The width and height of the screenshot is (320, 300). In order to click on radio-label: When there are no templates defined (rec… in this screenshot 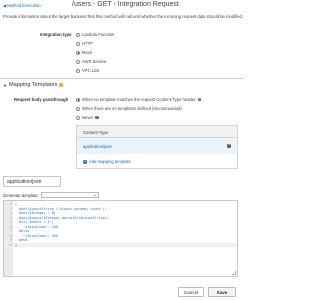, I will do `click(132, 108)`.